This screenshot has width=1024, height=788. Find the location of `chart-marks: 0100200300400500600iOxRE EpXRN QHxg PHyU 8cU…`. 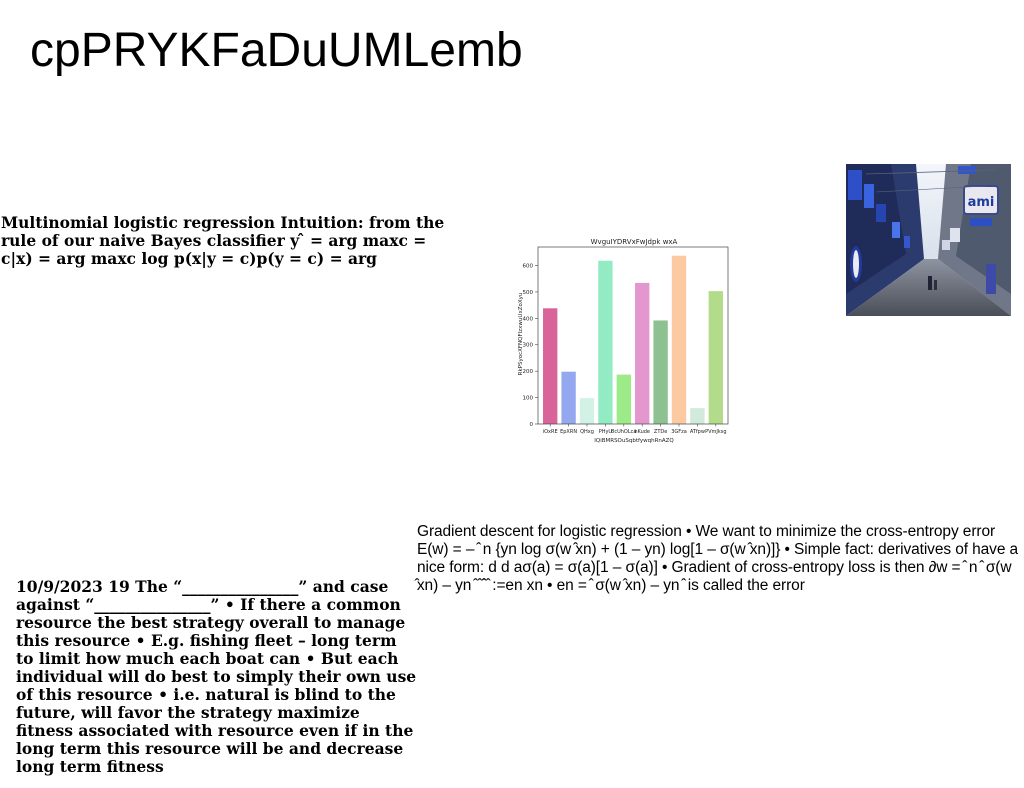

chart-marks: 0100200300400500600iOxRE EpXRN QHxg PHyU 8cU… is located at coordinates (625, 345).